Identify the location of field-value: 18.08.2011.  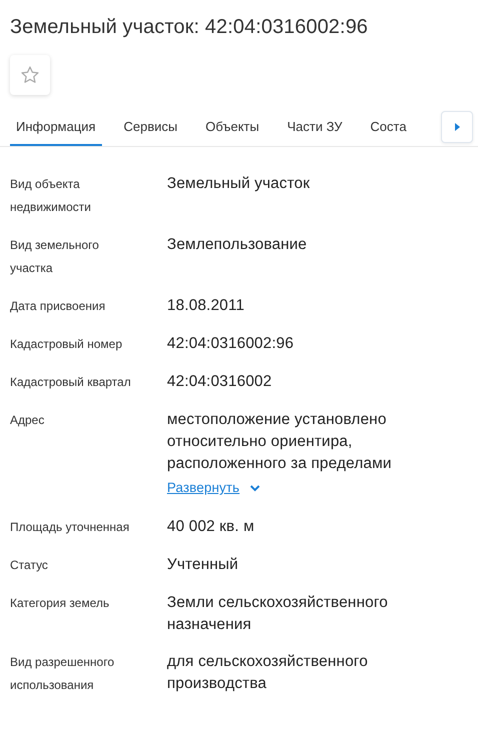
(206, 306).